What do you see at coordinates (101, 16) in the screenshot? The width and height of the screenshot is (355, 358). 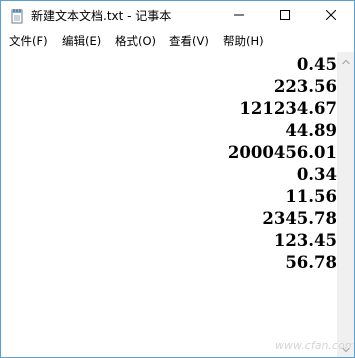 I see `window-title: 新建文本文档.txt - 记事本` at bounding box center [101, 16].